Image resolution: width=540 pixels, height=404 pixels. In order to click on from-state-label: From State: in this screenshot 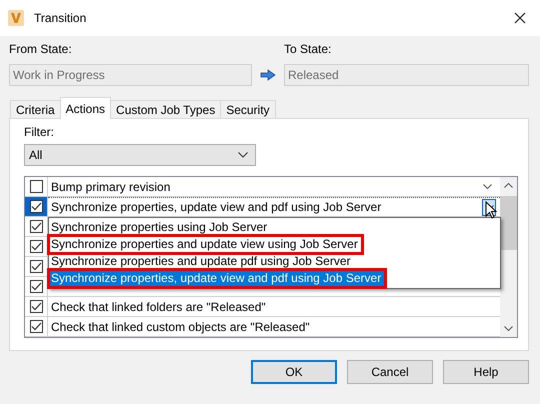, I will do `click(41, 49)`.